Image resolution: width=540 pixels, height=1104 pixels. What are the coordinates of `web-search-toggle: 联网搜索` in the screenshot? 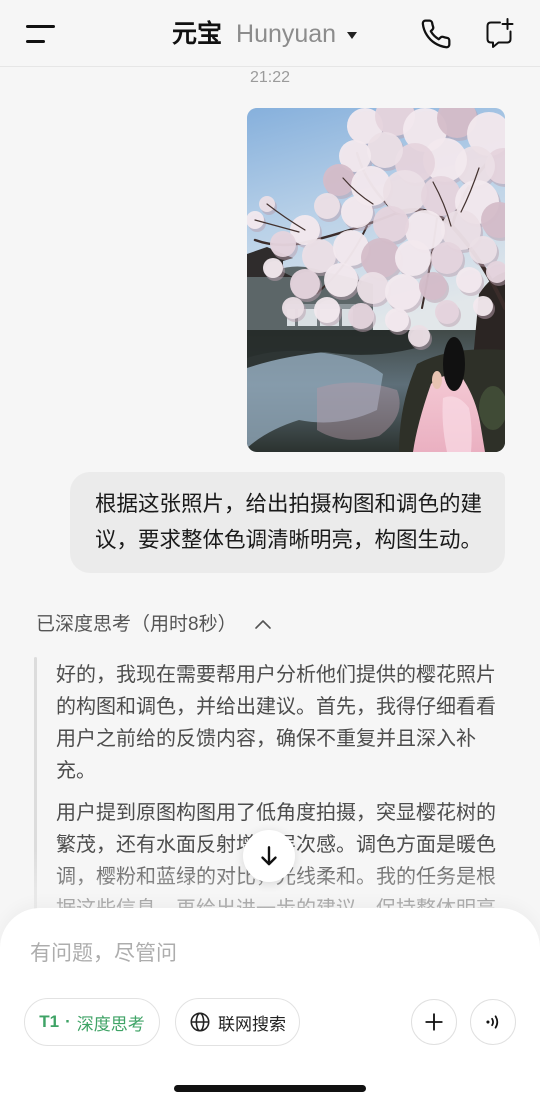 It's located at (237, 1022).